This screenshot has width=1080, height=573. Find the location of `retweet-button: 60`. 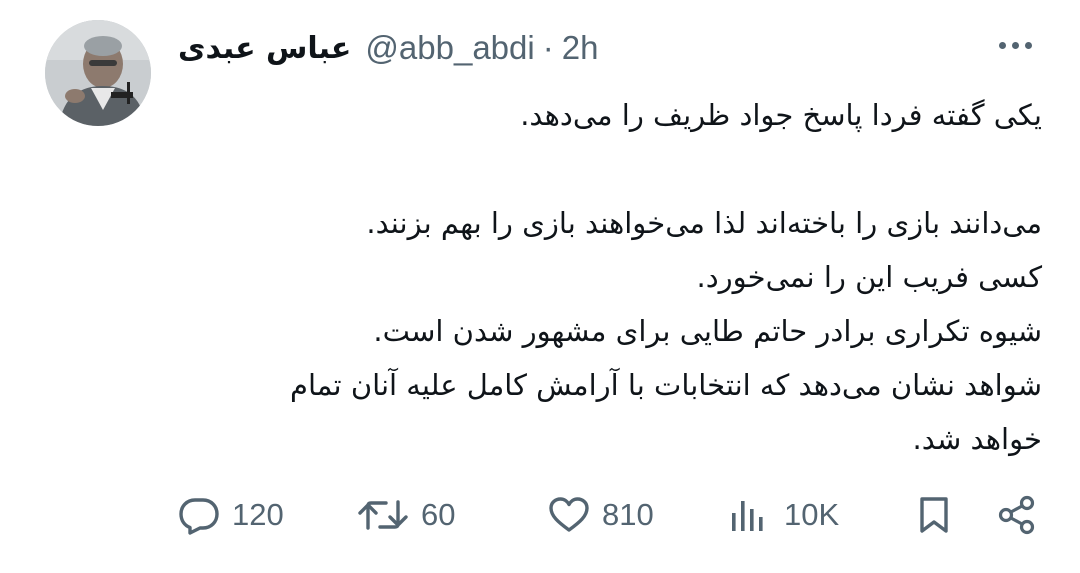

retweet-button: 60 is located at coordinates (406, 515).